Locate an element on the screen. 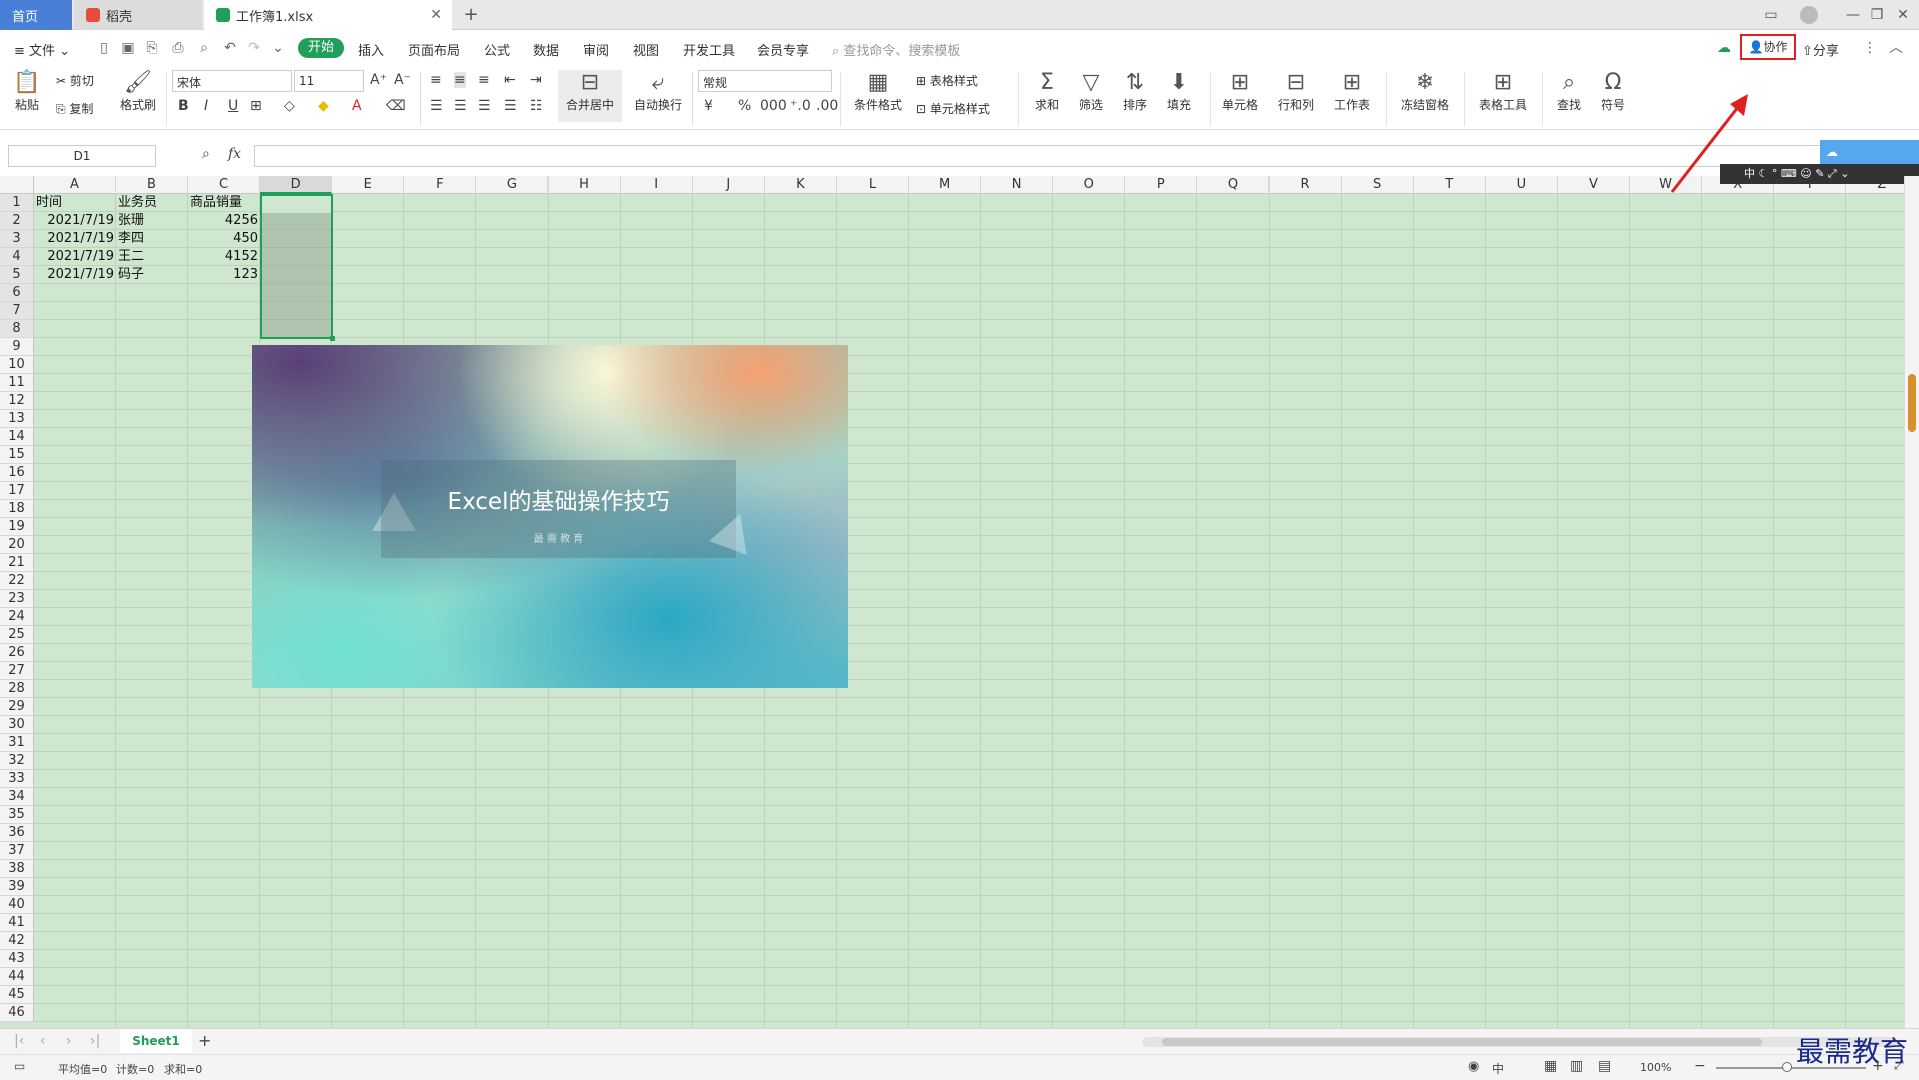  row-header-24: 24 is located at coordinates (17, 617).